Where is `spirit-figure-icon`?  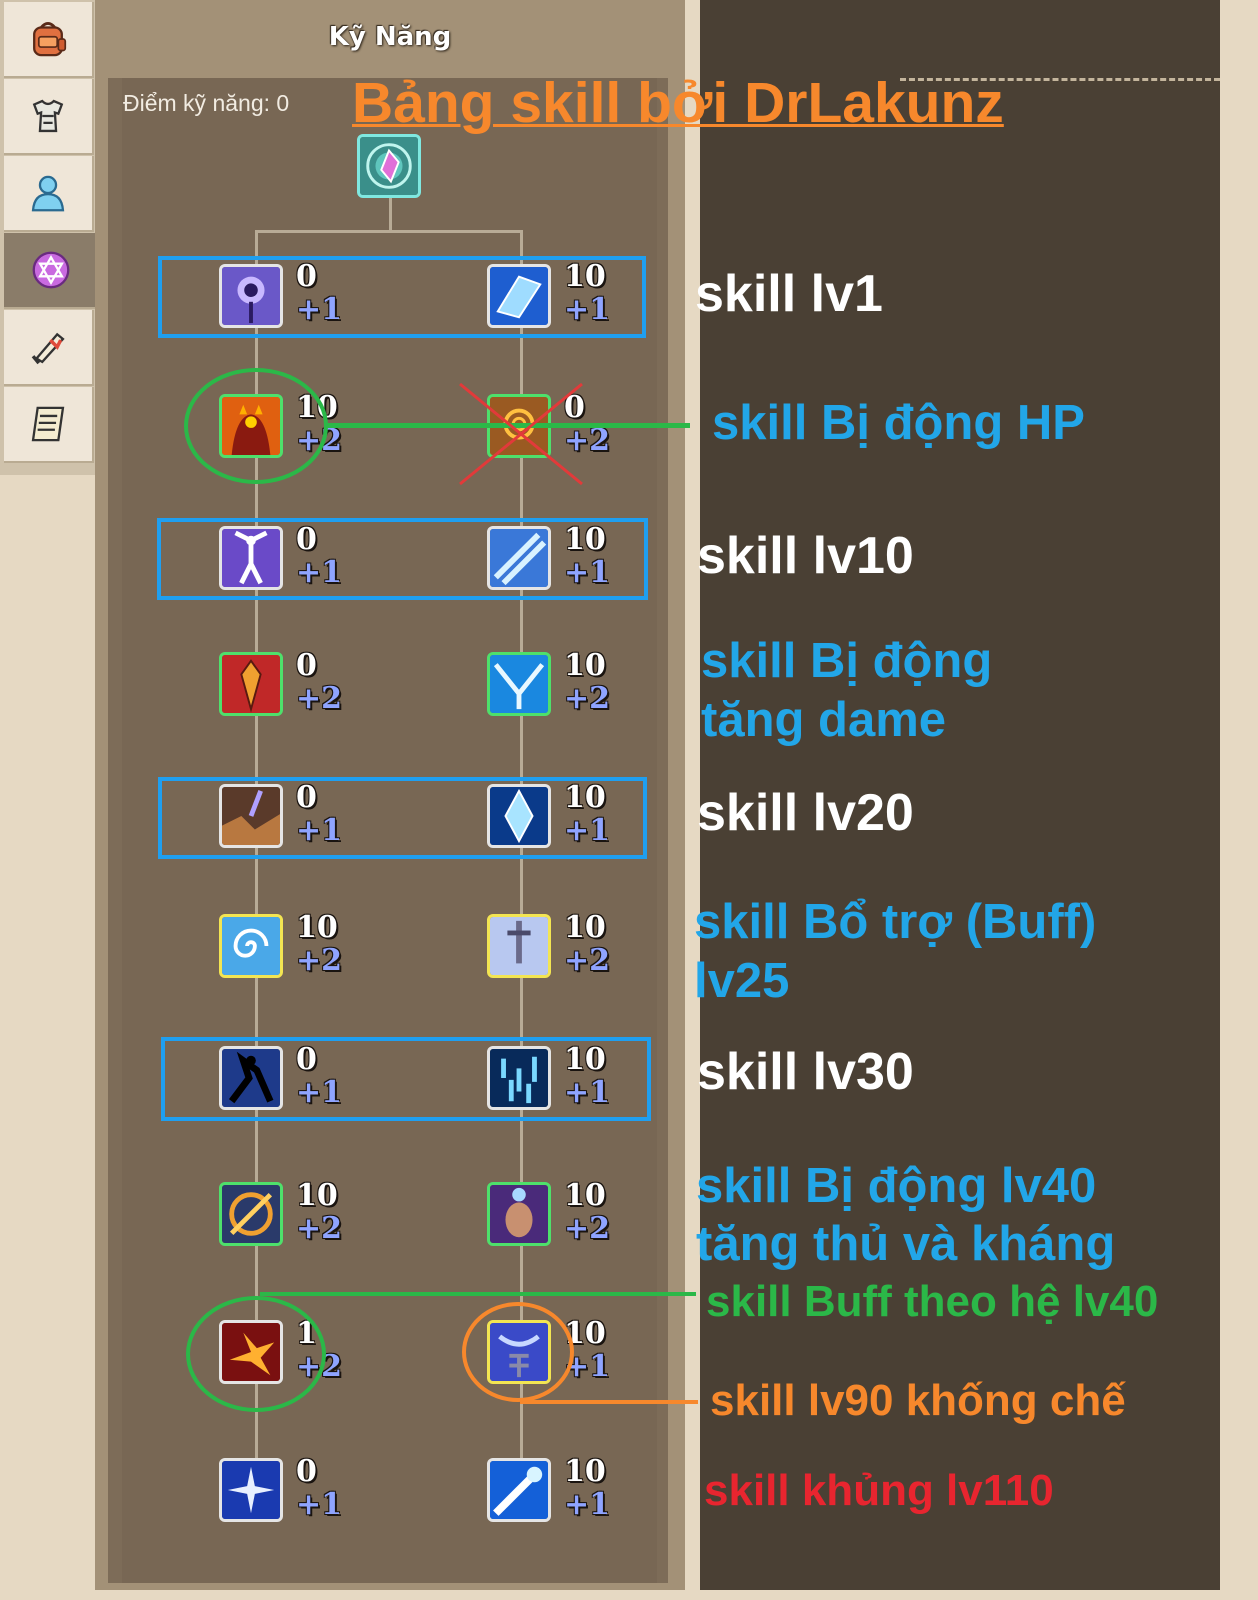 spirit-figure-icon is located at coordinates (251, 558).